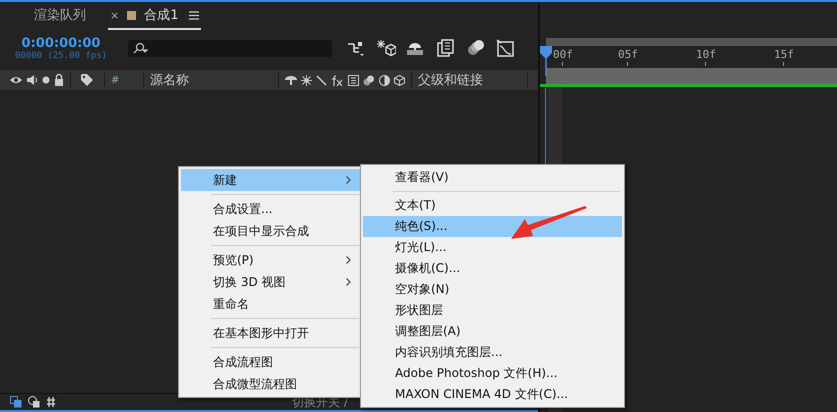 The image size is (837, 412). Describe the element at coordinates (321, 80) in the screenshot. I see `slash-icon` at that location.